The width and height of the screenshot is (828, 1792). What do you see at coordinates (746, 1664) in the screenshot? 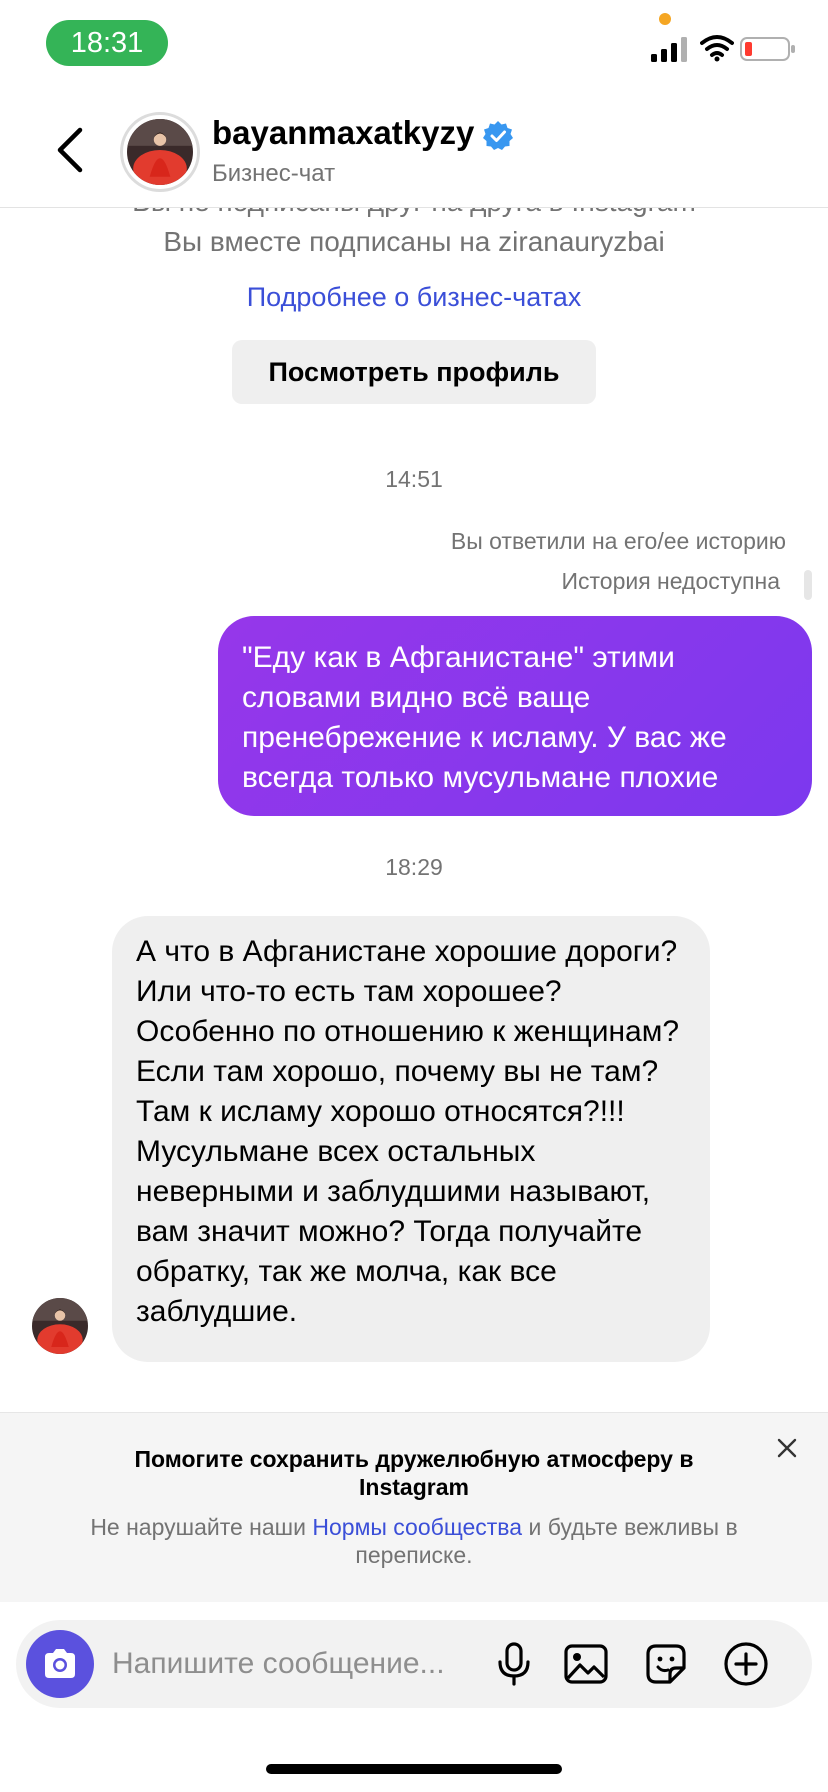
I see `plus-icon` at bounding box center [746, 1664].